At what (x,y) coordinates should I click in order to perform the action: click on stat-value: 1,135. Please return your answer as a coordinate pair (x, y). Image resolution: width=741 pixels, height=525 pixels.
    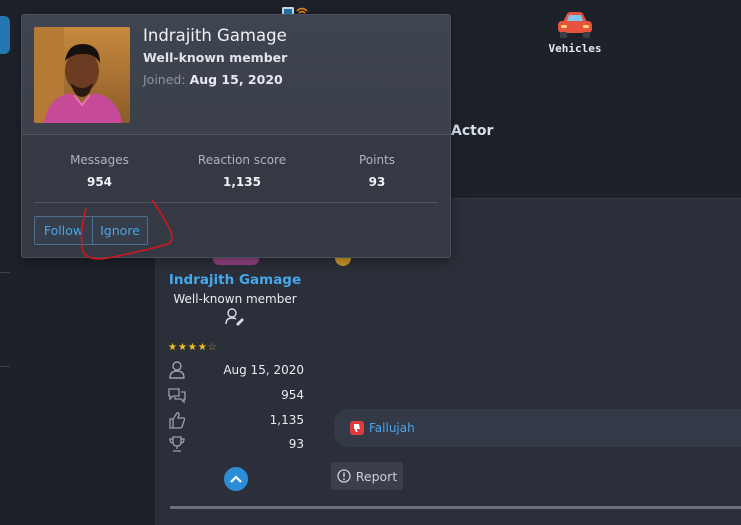
    Looking at the image, I should click on (242, 182).